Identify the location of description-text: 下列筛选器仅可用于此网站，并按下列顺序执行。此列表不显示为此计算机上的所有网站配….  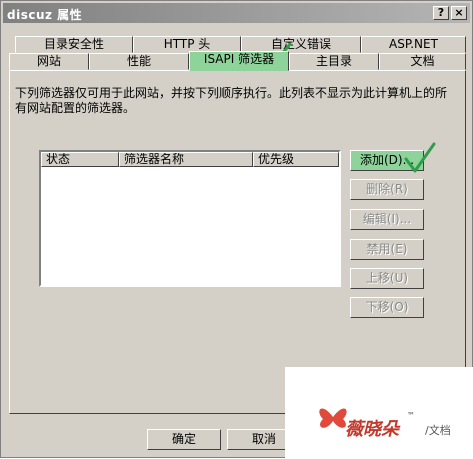
(231, 100).